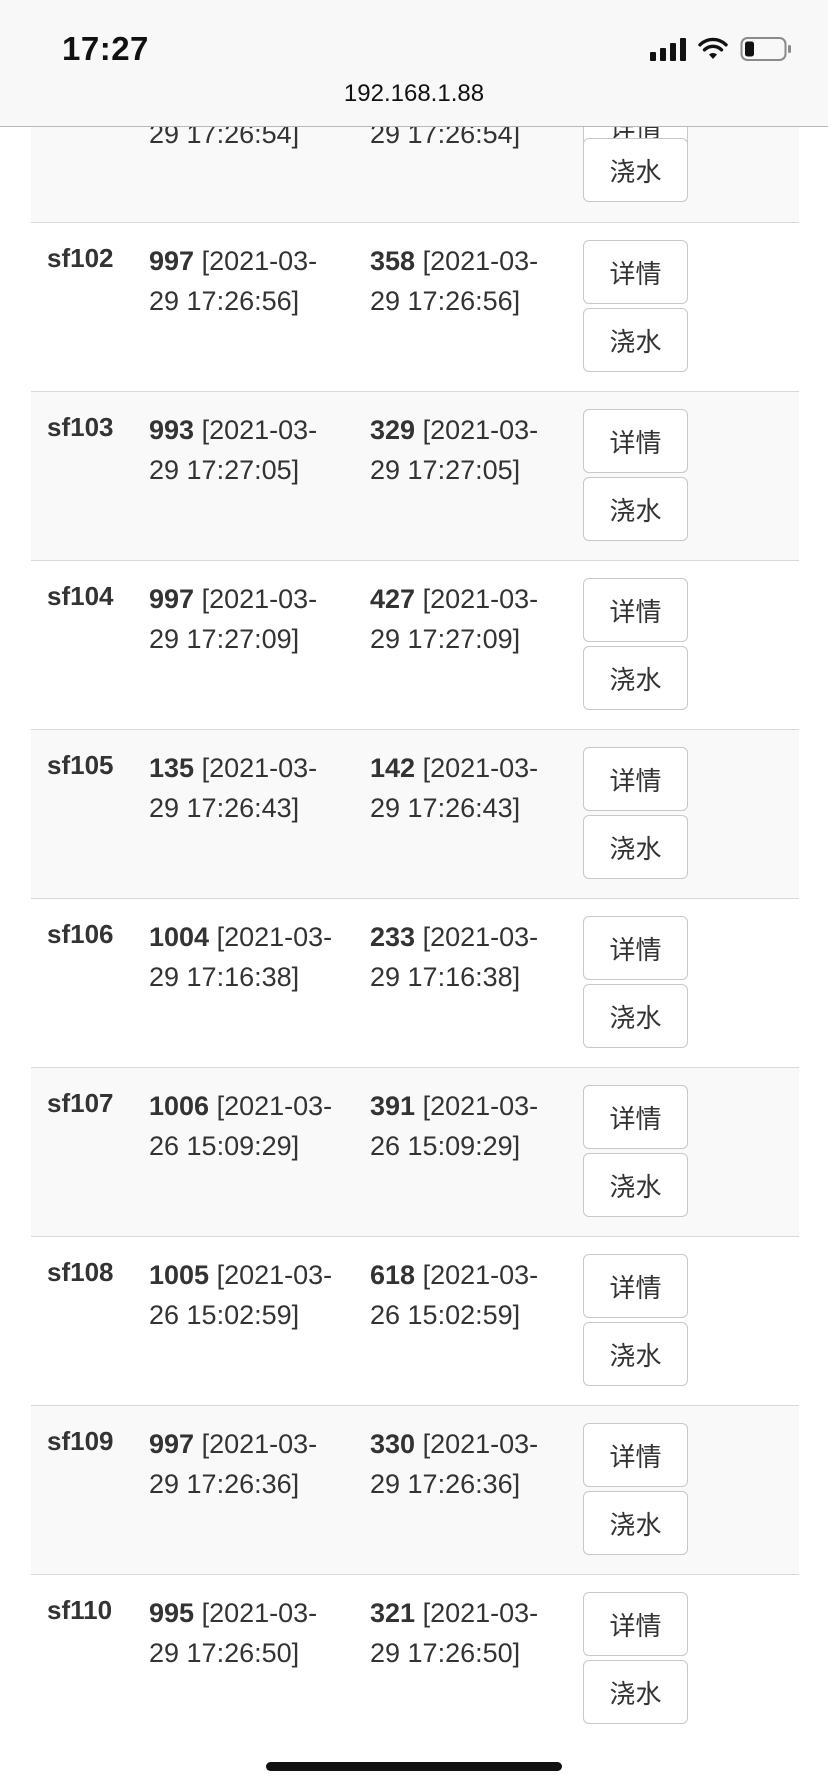 The width and height of the screenshot is (828, 1792). What do you see at coordinates (244, 281) in the screenshot?
I see `sensor-a-reading: 997 [2021-03-29 17:26:56]` at bounding box center [244, 281].